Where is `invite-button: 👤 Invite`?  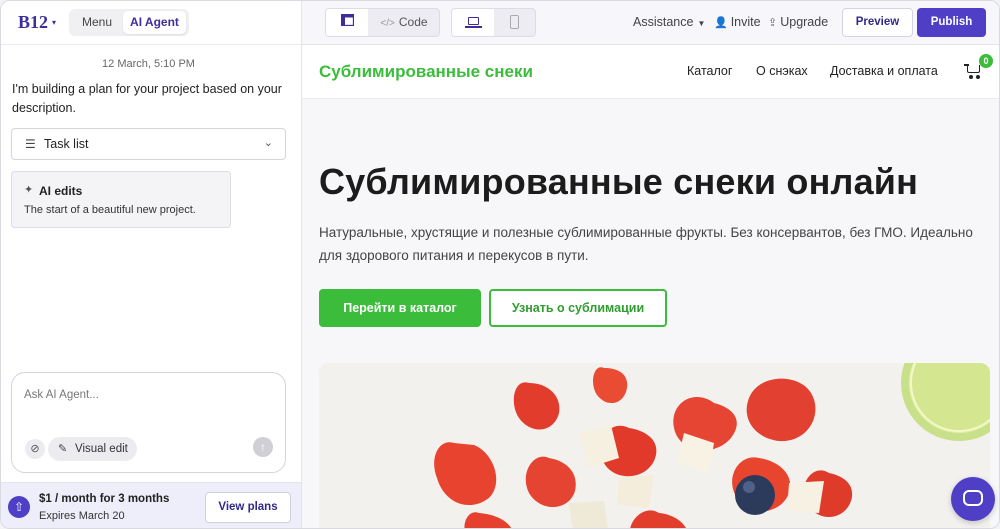 invite-button: 👤 Invite is located at coordinates (737, 22).